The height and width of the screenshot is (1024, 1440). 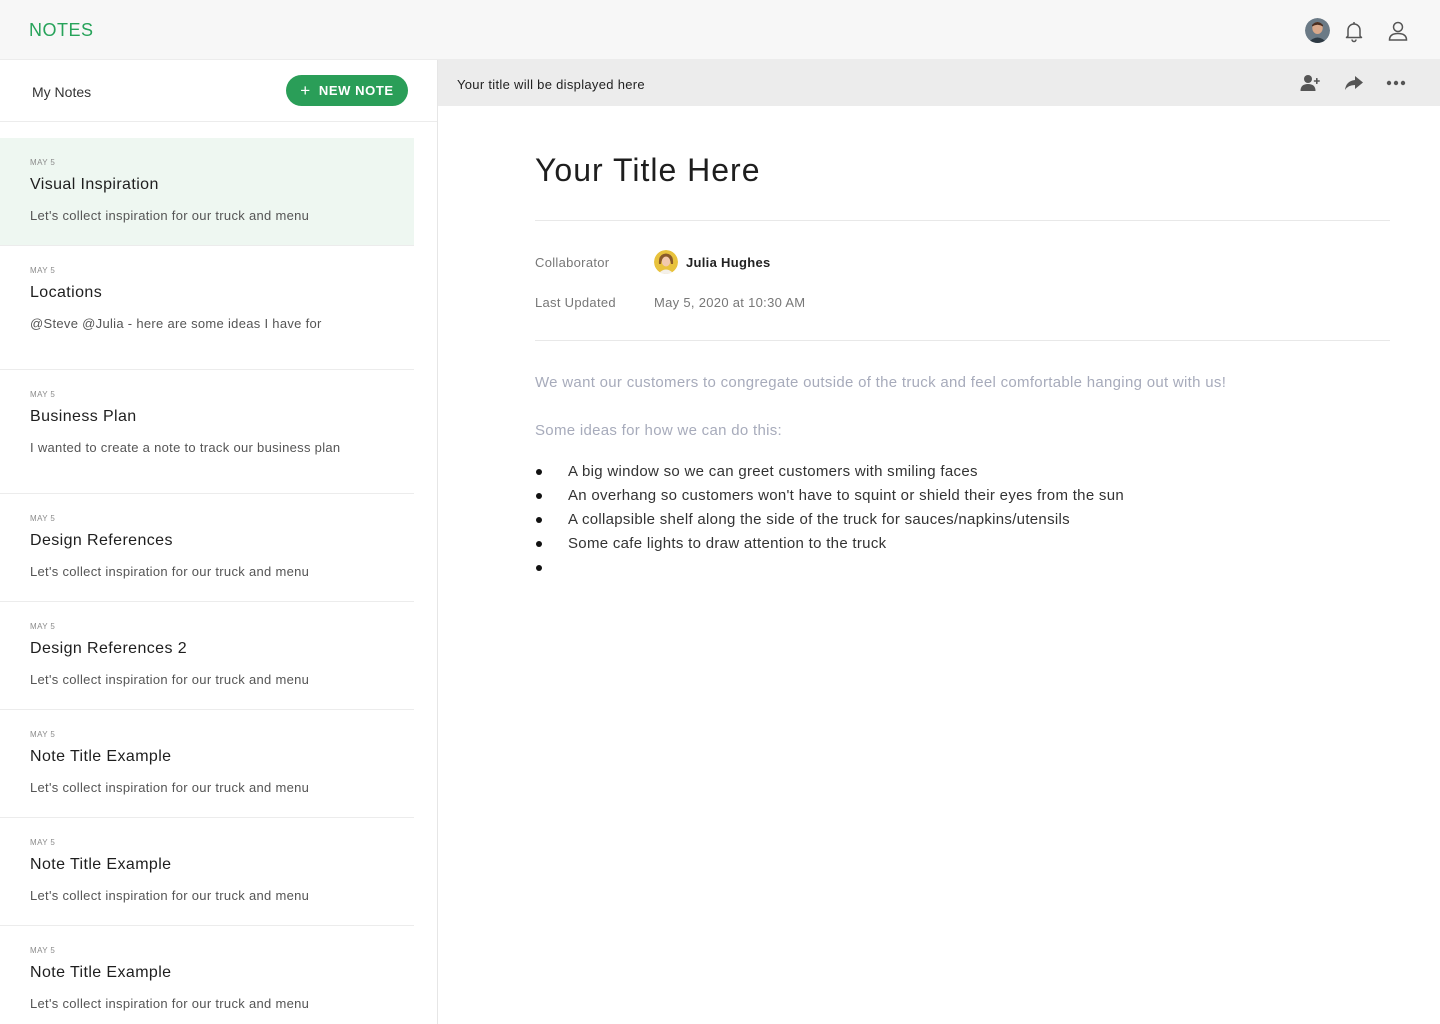 What do you see at coordinates (666, 262) in the screenshot?
I see `collaborator-avatar` at bounding box center [666, 262].